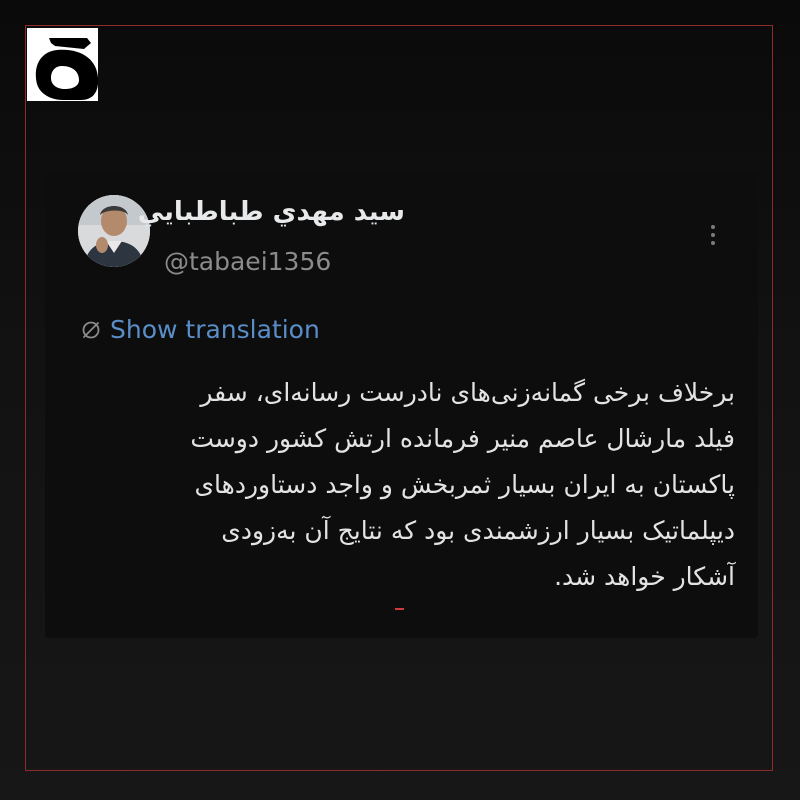 The image size is (800, 800). I want to click on red-dash-mark, so click(399, 609).